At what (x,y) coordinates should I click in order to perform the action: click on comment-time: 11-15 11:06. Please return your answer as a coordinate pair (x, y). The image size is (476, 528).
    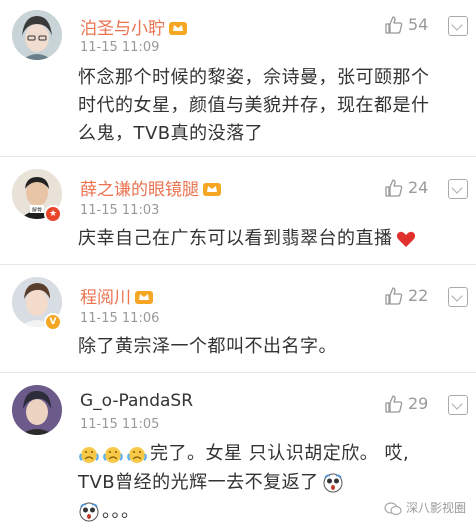
    Looking at the image, I should click on (120, 318).